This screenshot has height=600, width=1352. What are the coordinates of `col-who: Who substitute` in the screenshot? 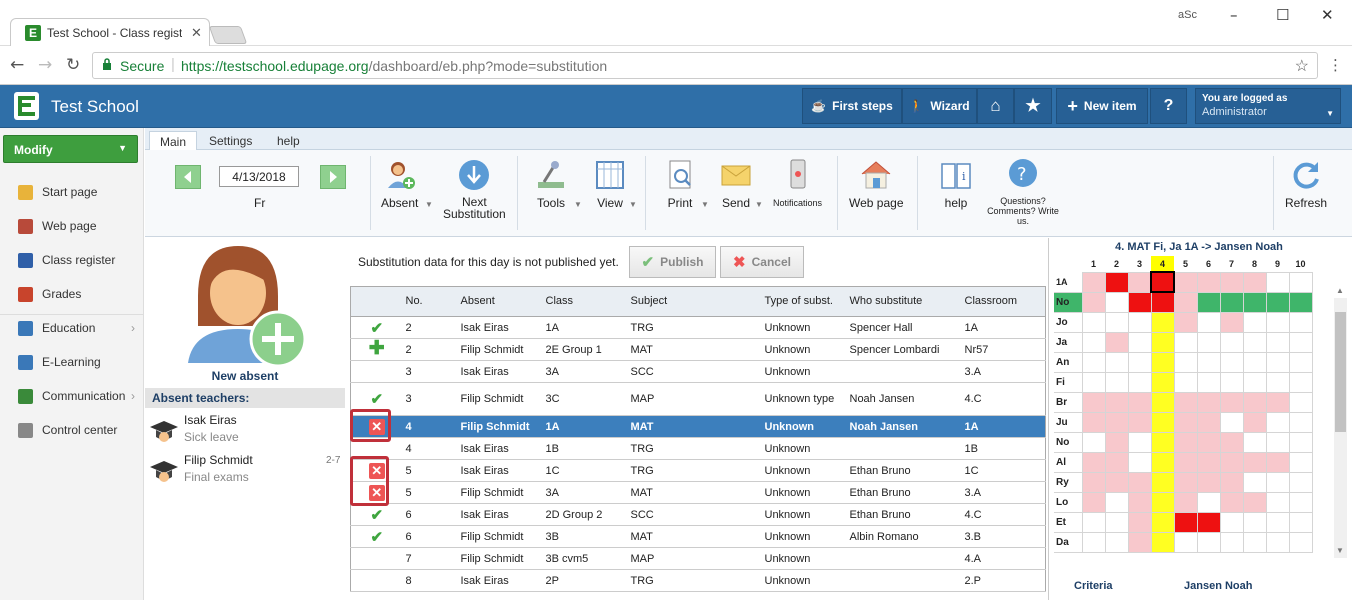 It's located at (904, 301).